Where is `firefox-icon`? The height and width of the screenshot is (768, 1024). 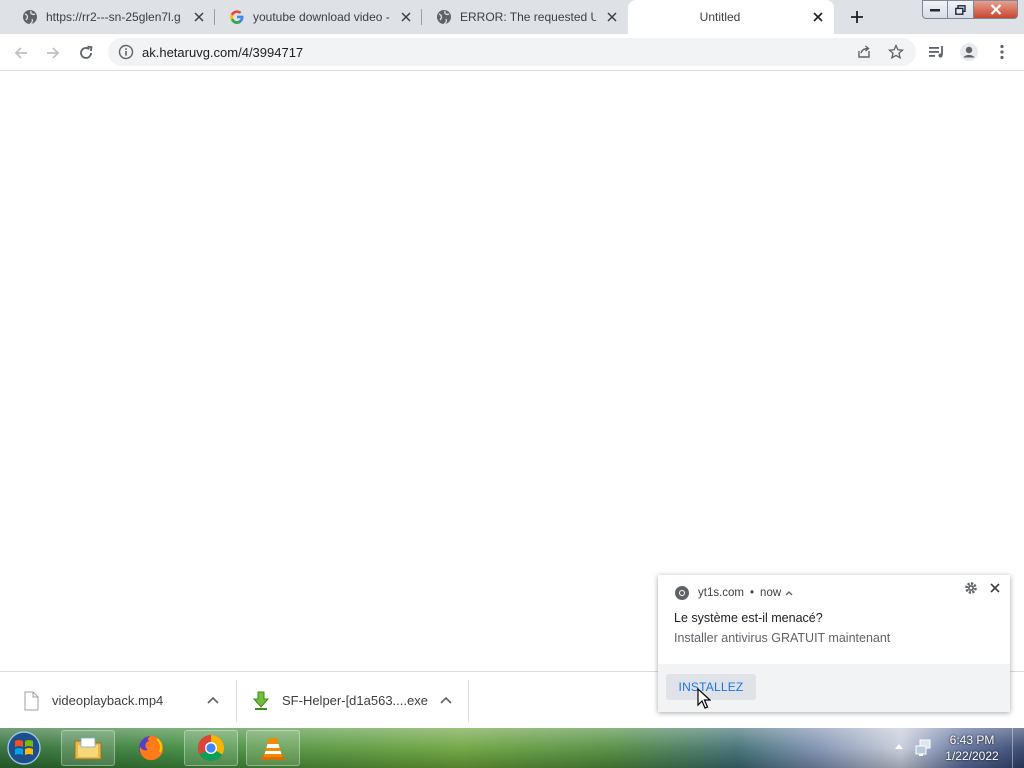
firefox-icon is located at coordinates (151, 748).